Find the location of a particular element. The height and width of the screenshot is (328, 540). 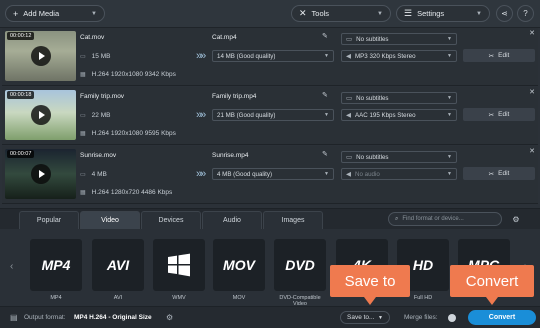

chevron-left-icon: ‹ is located at coordinates (11, 266).